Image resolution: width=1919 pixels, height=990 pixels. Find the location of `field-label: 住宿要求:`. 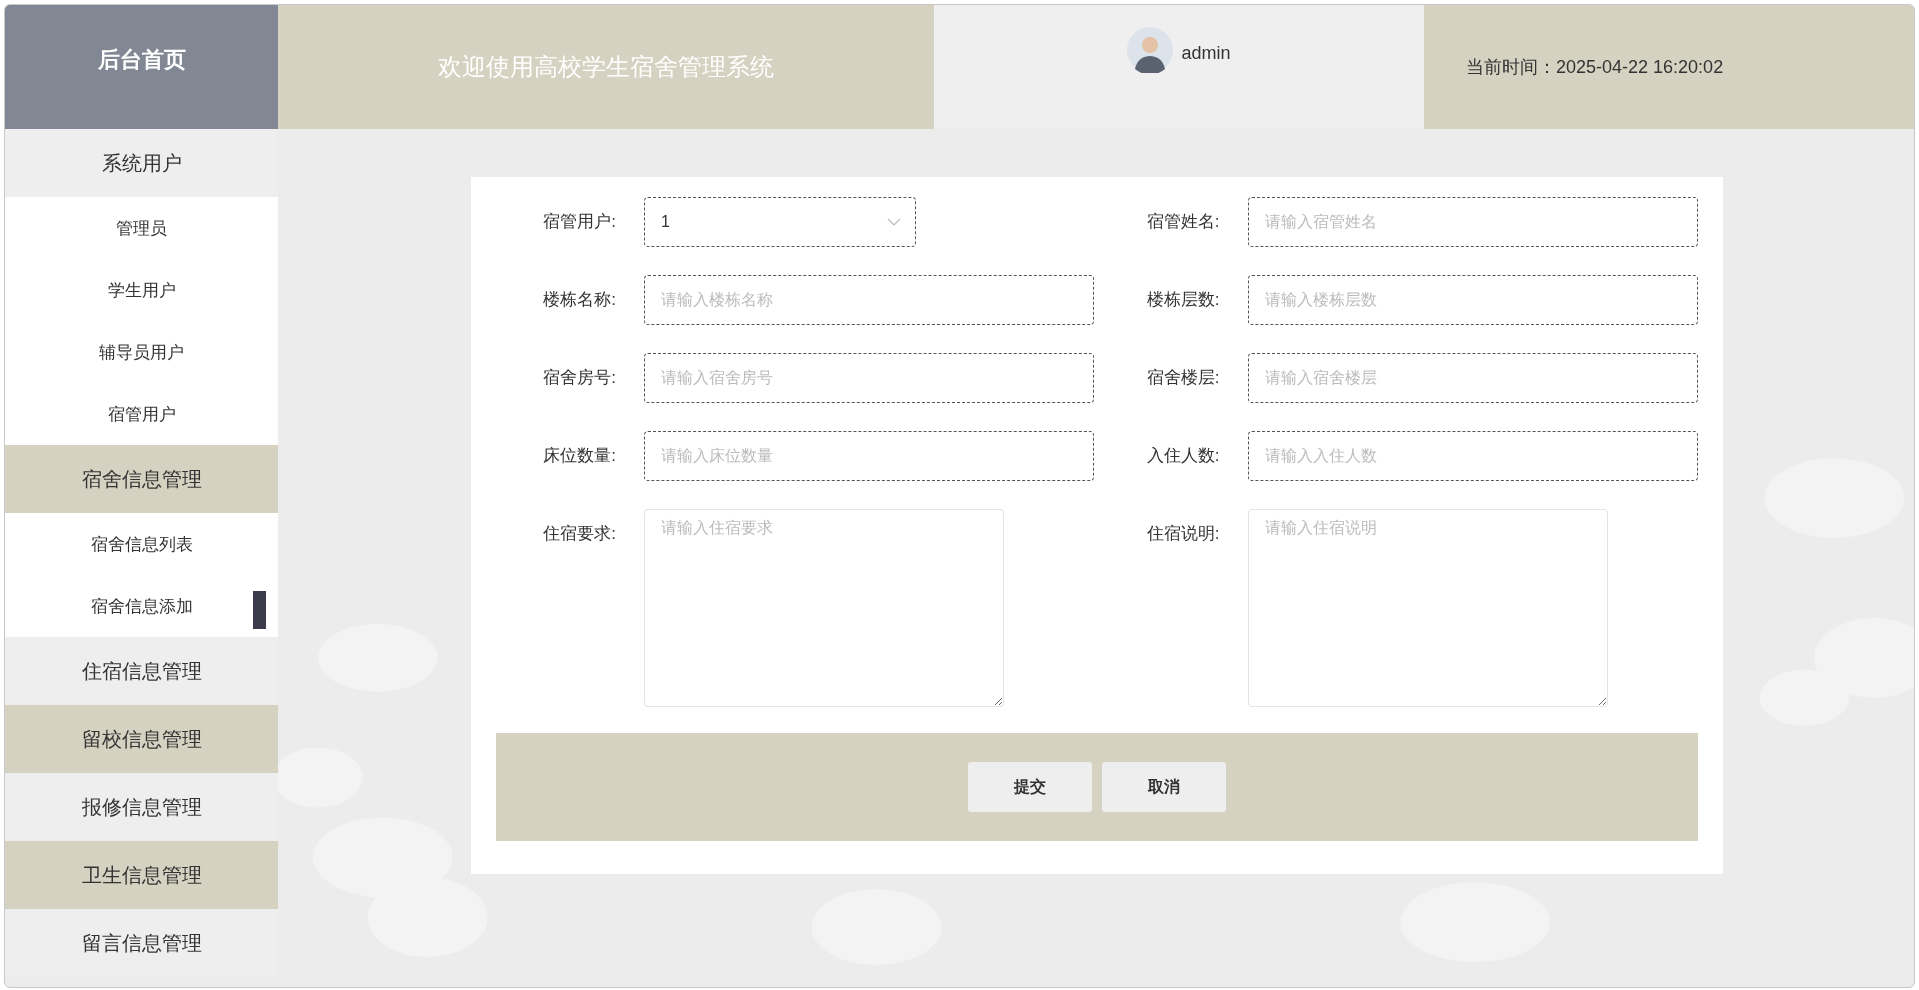

field-label: 住宿要求: is located at coordinates (579, 534).